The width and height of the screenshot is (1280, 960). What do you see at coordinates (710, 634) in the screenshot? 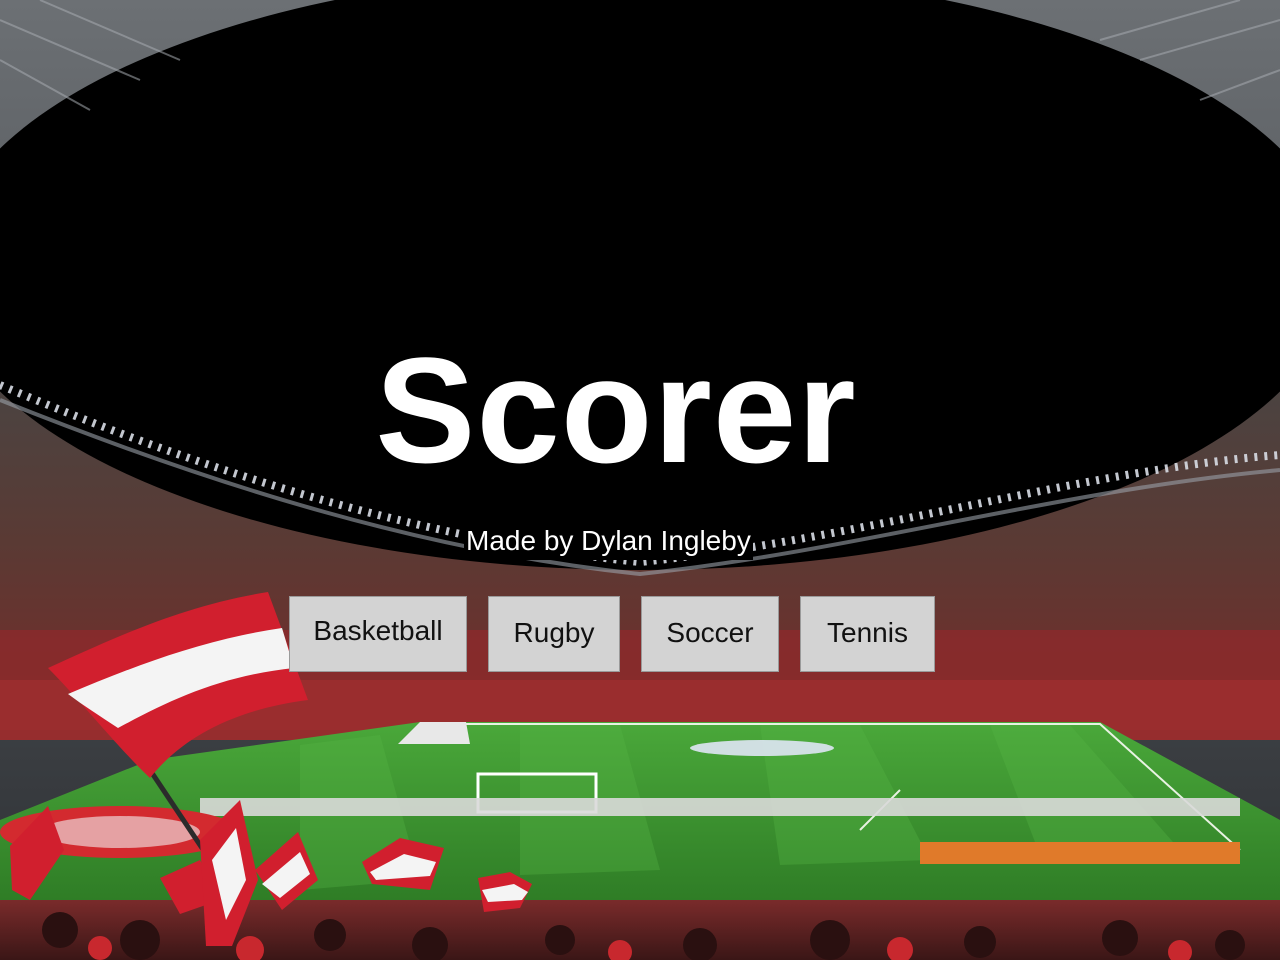
I see `soccer-button: Soccer` at bounding box center [710, 634].